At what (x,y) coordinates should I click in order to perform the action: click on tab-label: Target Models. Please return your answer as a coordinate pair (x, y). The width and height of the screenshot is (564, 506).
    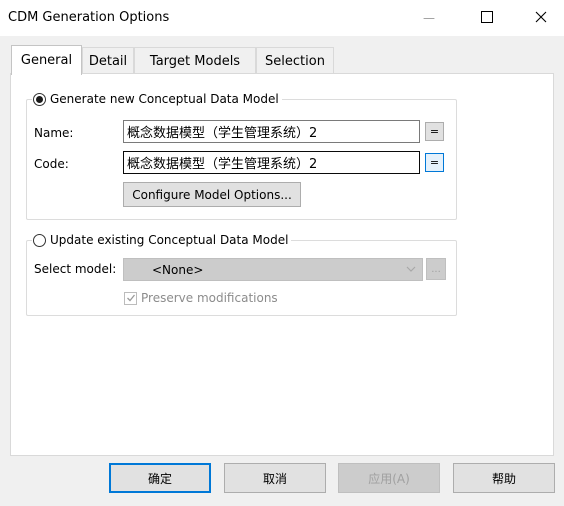
    Looking at the image, I should click on (195, 61).